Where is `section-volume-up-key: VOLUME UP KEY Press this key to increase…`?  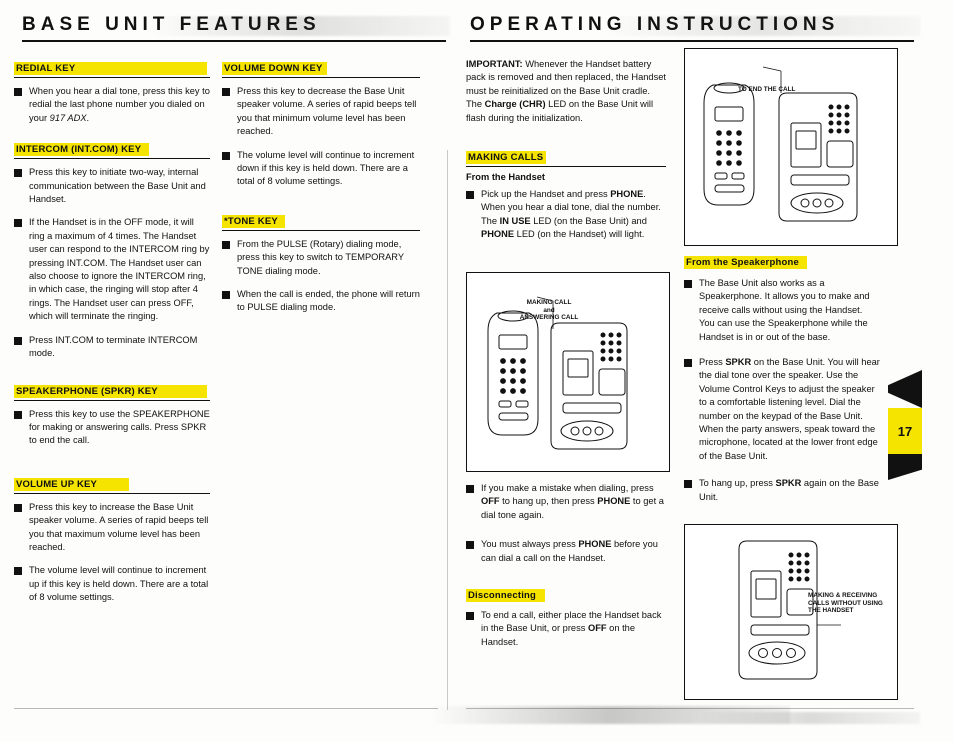
section-volume-up-key: VOLUME UP KEY Press this key to increase… is located at coordinates (112, 539).